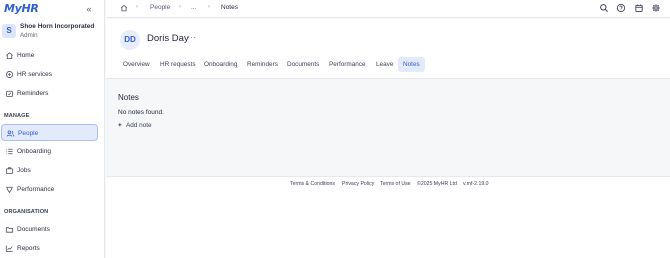 Image resolution: width=670 pixels, height=258 pixels. I want to click on add-note-button: + Add note, so click(135, 126).